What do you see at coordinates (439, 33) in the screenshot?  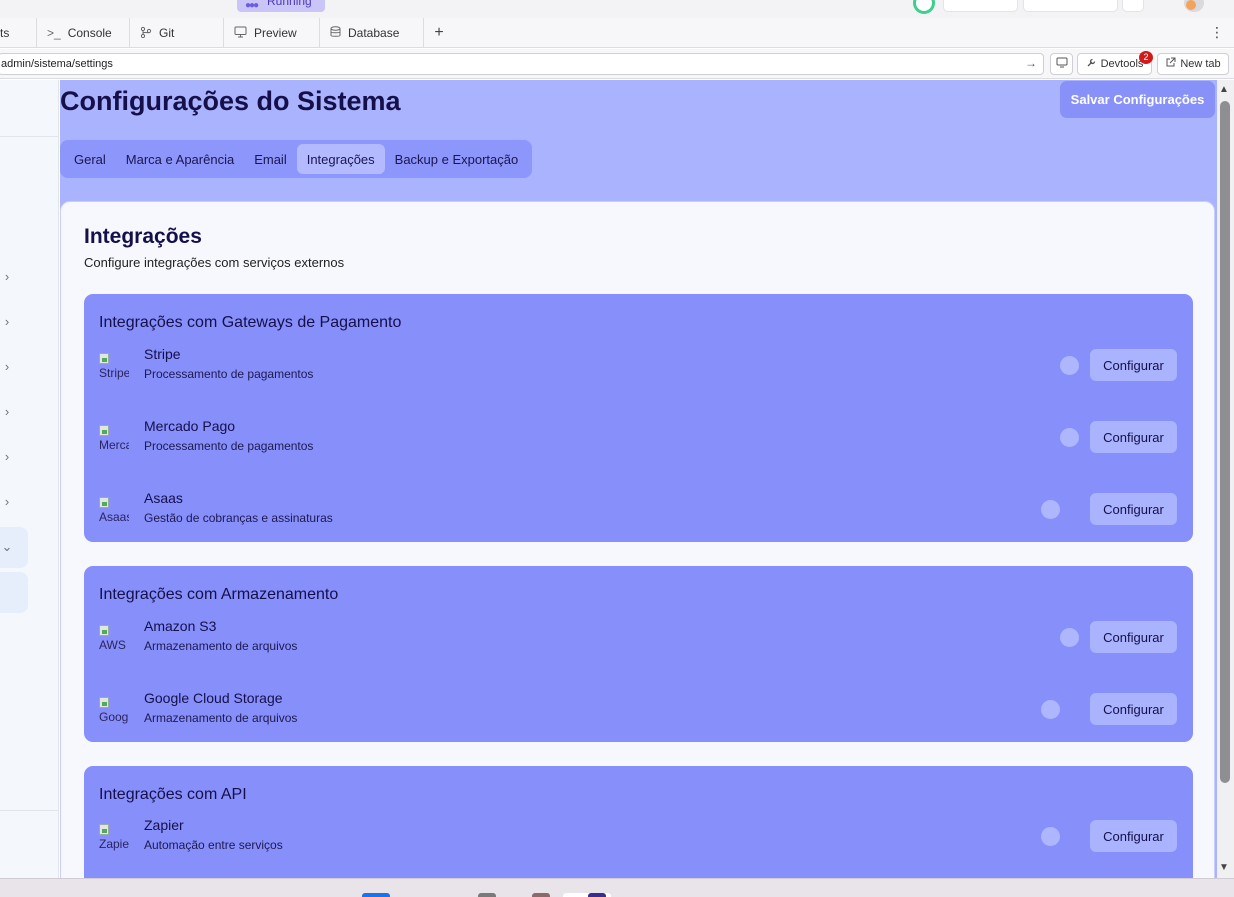 I see `add-tab-button: +` at bounding box center [439, 33].